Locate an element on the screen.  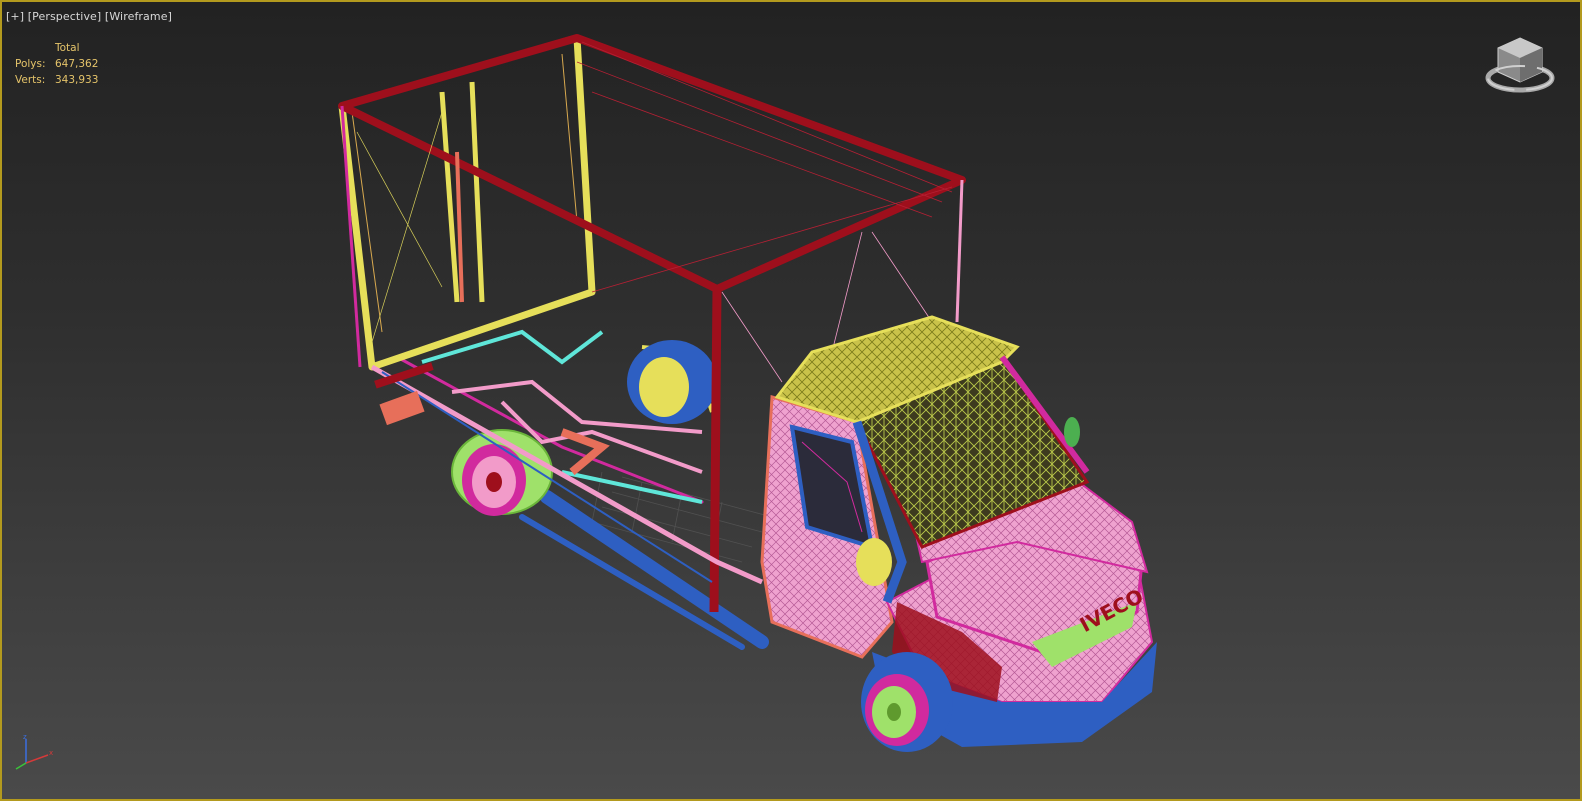
viewcube-icon is located at coordinates (1520, 65).